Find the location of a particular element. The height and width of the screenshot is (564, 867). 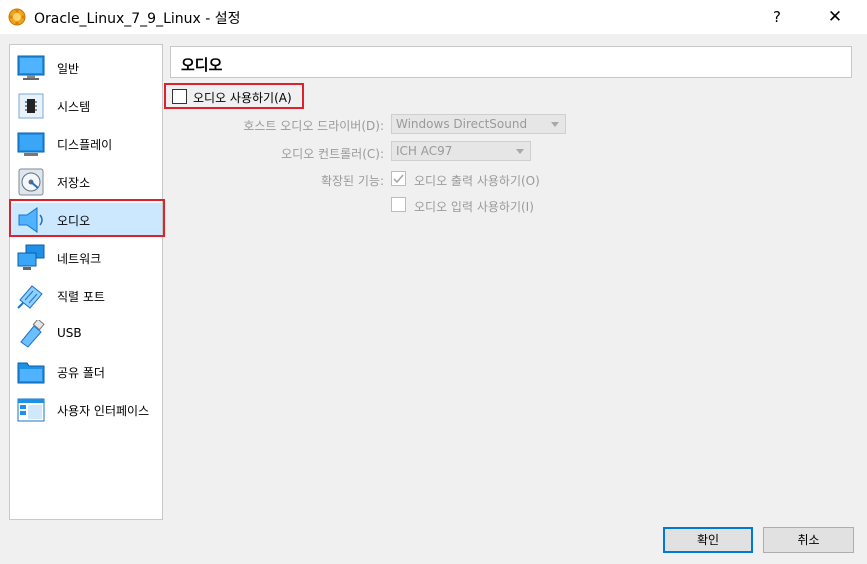

sidebar-item-label: 사용자 인터페이스 is located at coordinates (103, 411).